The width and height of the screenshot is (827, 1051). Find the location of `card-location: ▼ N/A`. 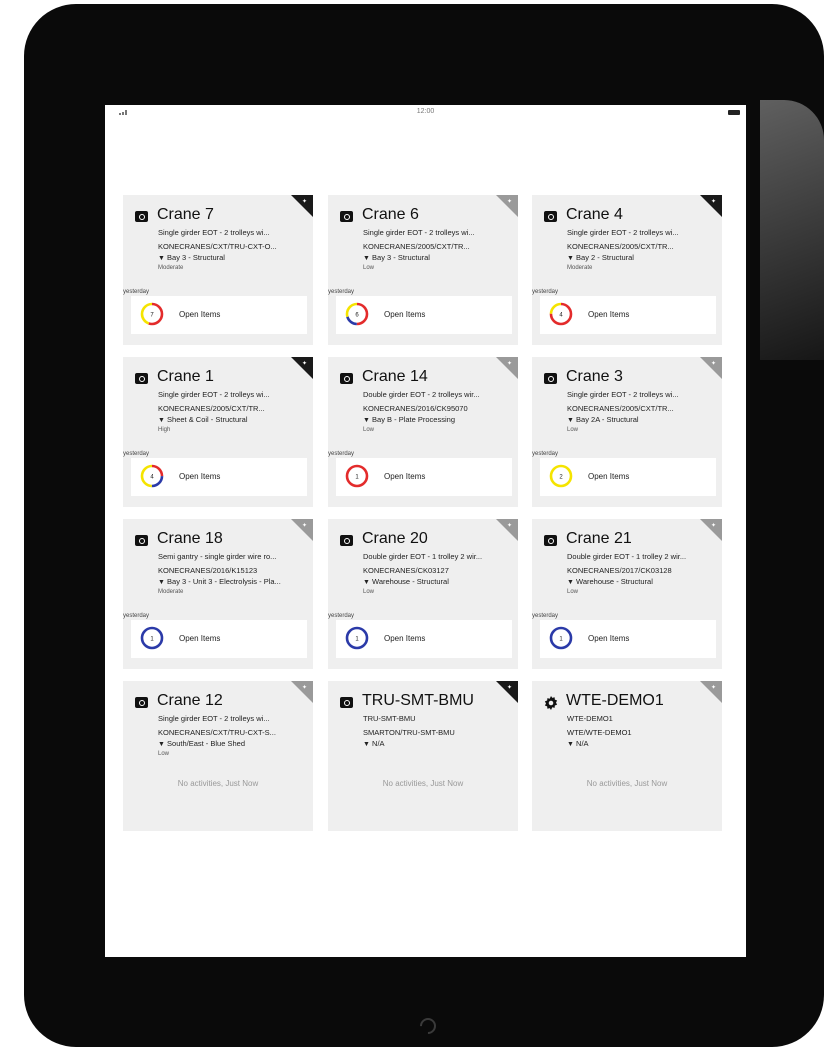

card-location: ▼ N/A is located at coordinates (642, 743).